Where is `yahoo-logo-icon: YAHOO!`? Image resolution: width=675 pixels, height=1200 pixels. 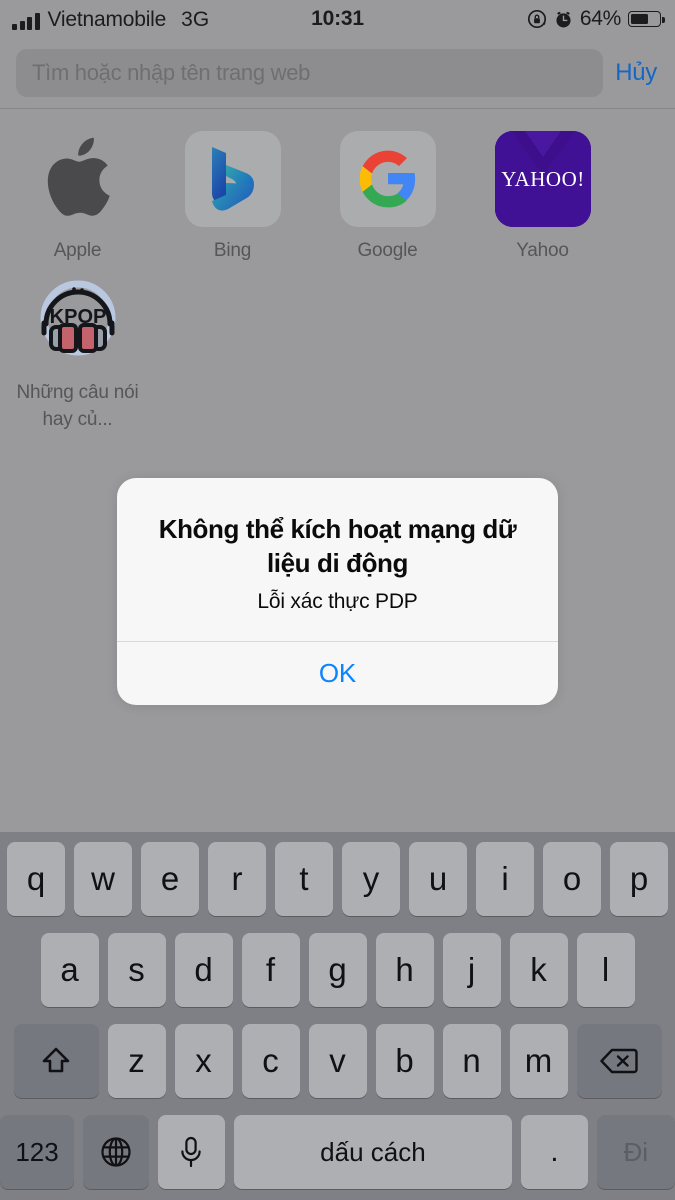 yahoo-logo-icon: YAHOO! is located at coordinates (542, 179).